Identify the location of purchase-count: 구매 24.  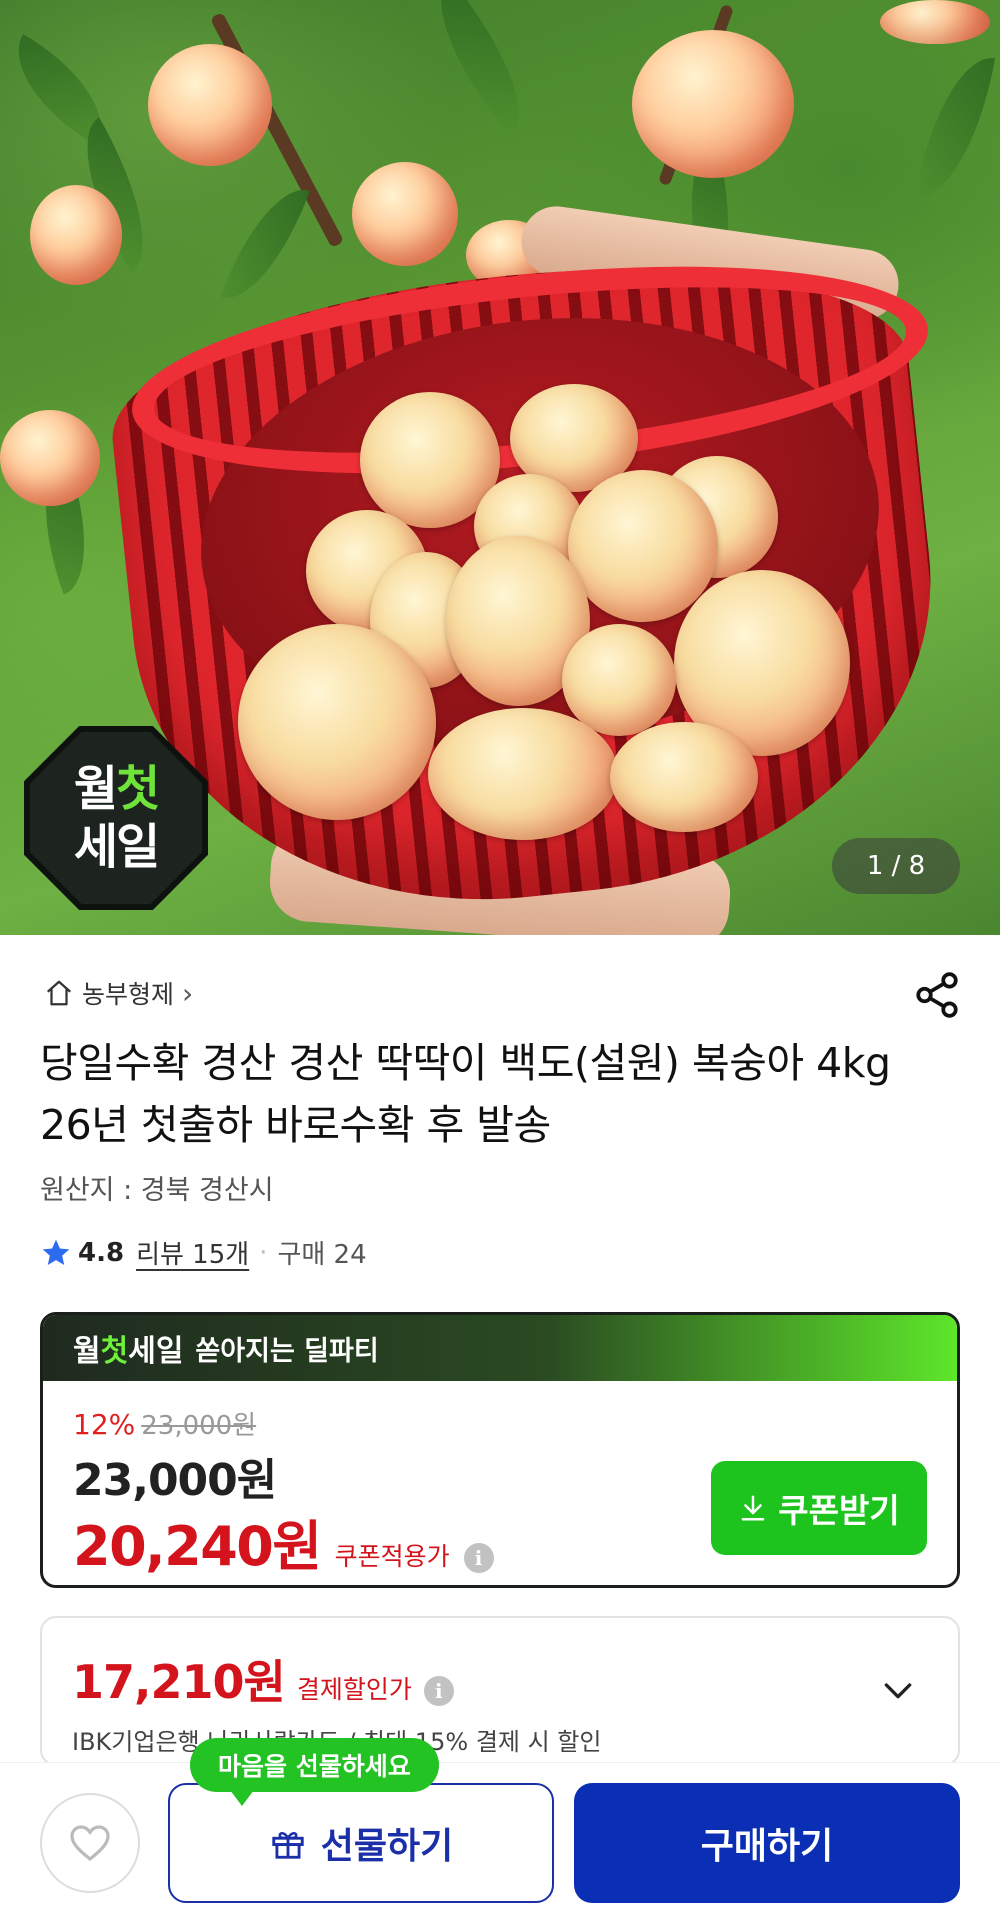
(322, 1255).